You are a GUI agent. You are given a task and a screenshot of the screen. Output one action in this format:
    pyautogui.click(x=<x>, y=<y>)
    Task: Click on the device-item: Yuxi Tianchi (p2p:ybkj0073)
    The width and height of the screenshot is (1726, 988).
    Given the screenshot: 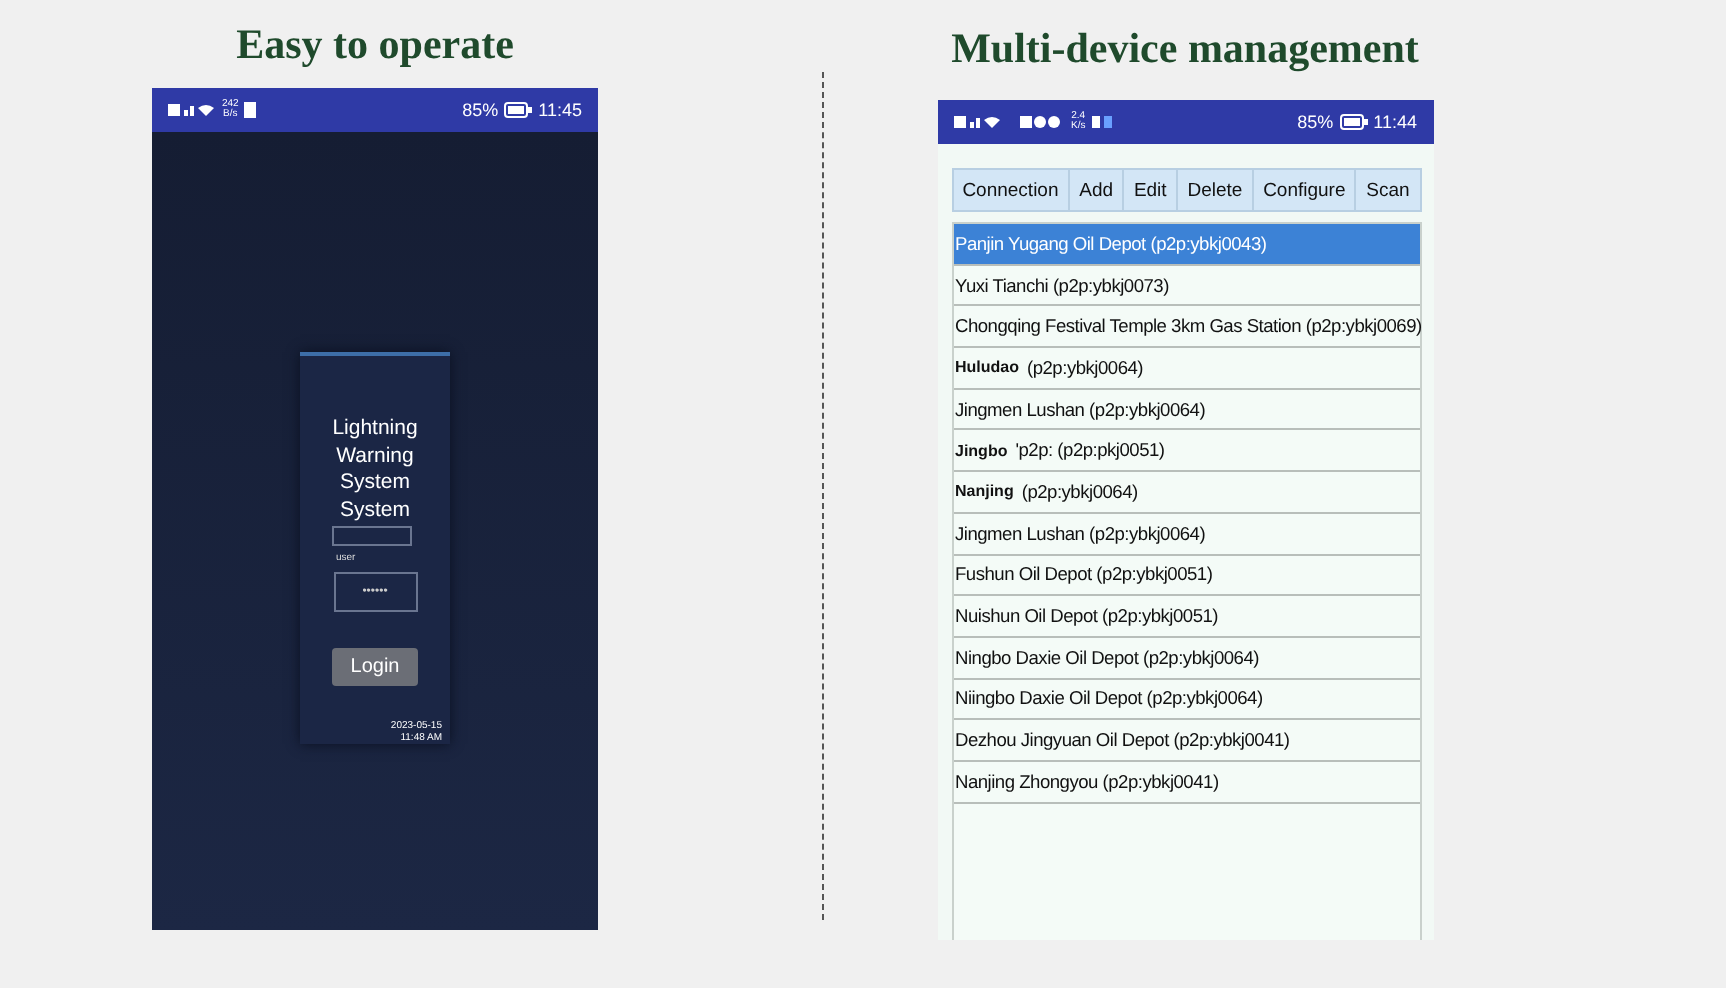 What is the action you would take?
    pyautogui.click(x=1186, y=286)
    